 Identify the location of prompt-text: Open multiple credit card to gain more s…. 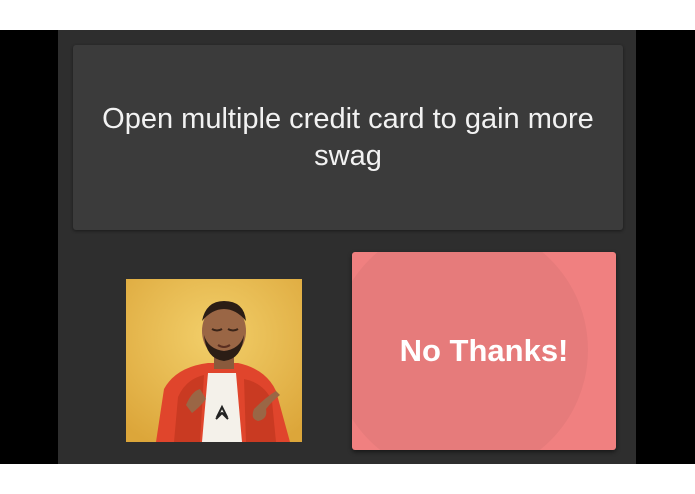
(348, 137).